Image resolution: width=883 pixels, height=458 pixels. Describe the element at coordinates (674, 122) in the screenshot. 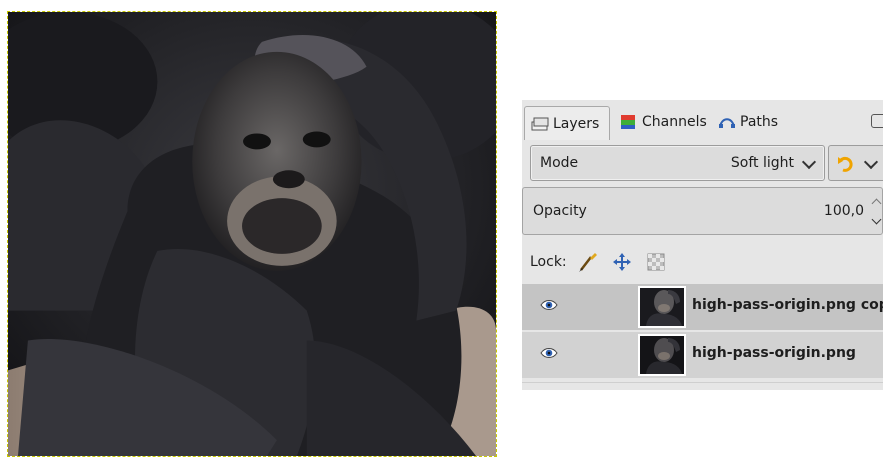

I see `tab-channels-label: Channels` at that location.